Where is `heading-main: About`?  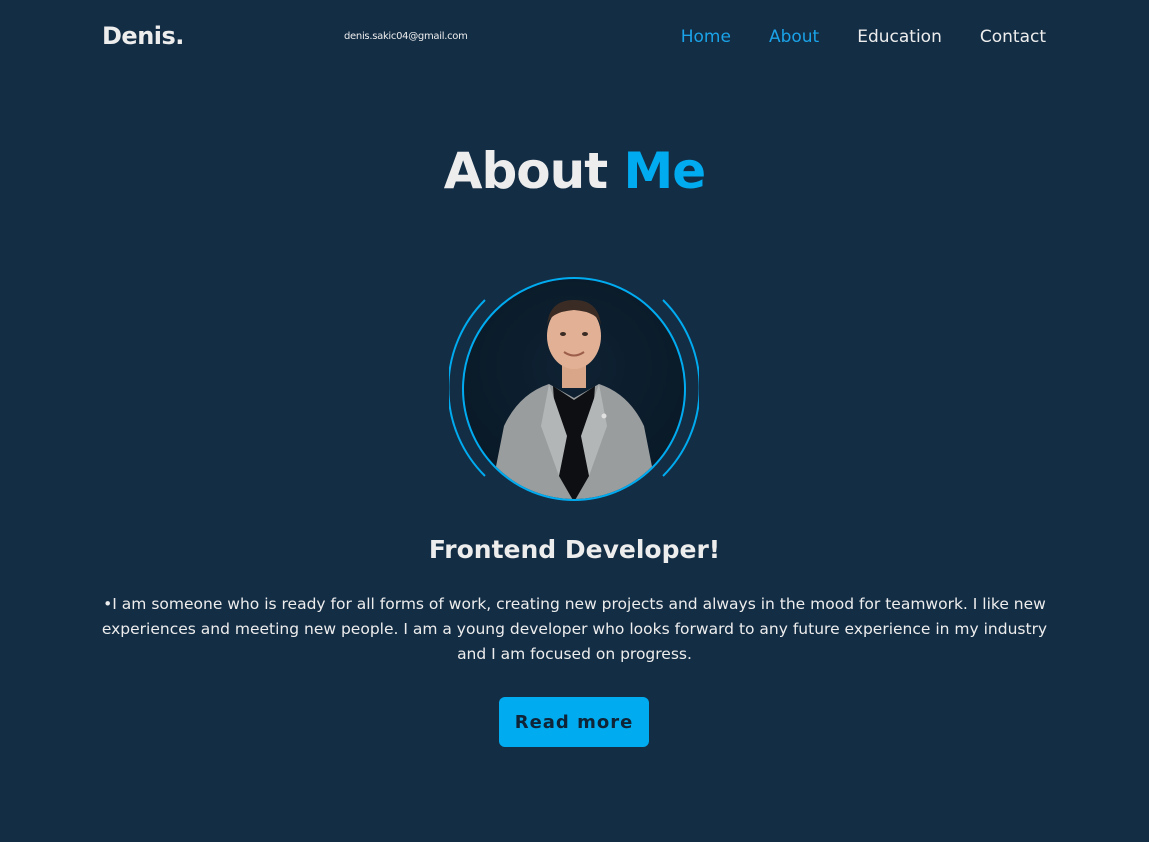 heading-main: About is located at coordinates (525, 171).